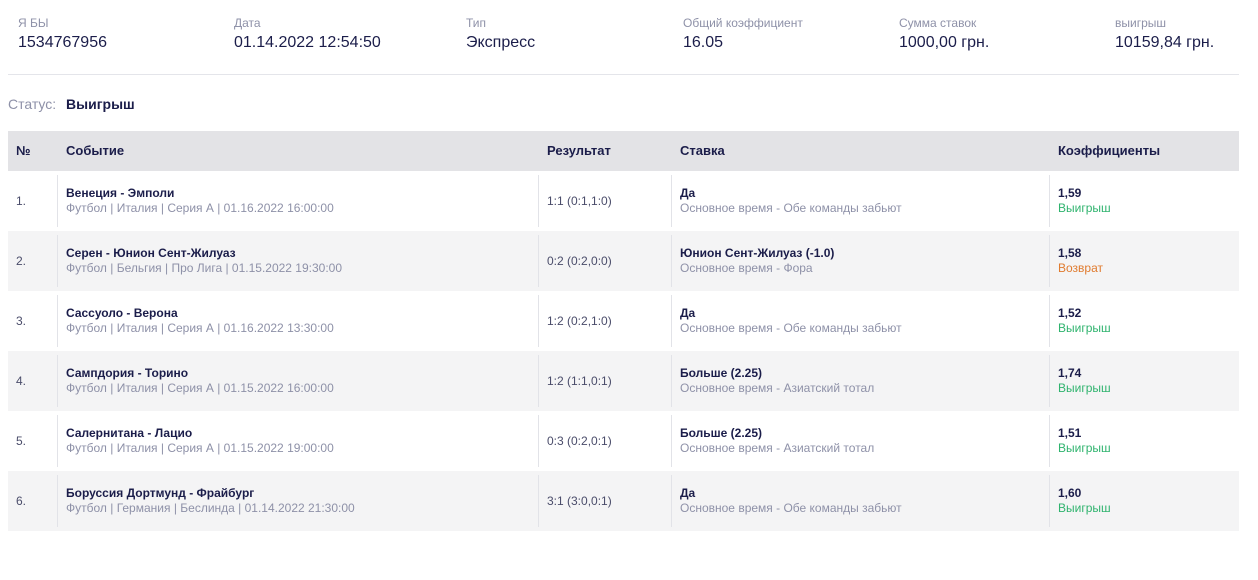 This screenshot has height=580, width=1258. What do you see at coordinates (1143, 441) in the screenshot?
I see `odds-cell: 1,51 Выигрыш` at bounding box center [1143, 441].